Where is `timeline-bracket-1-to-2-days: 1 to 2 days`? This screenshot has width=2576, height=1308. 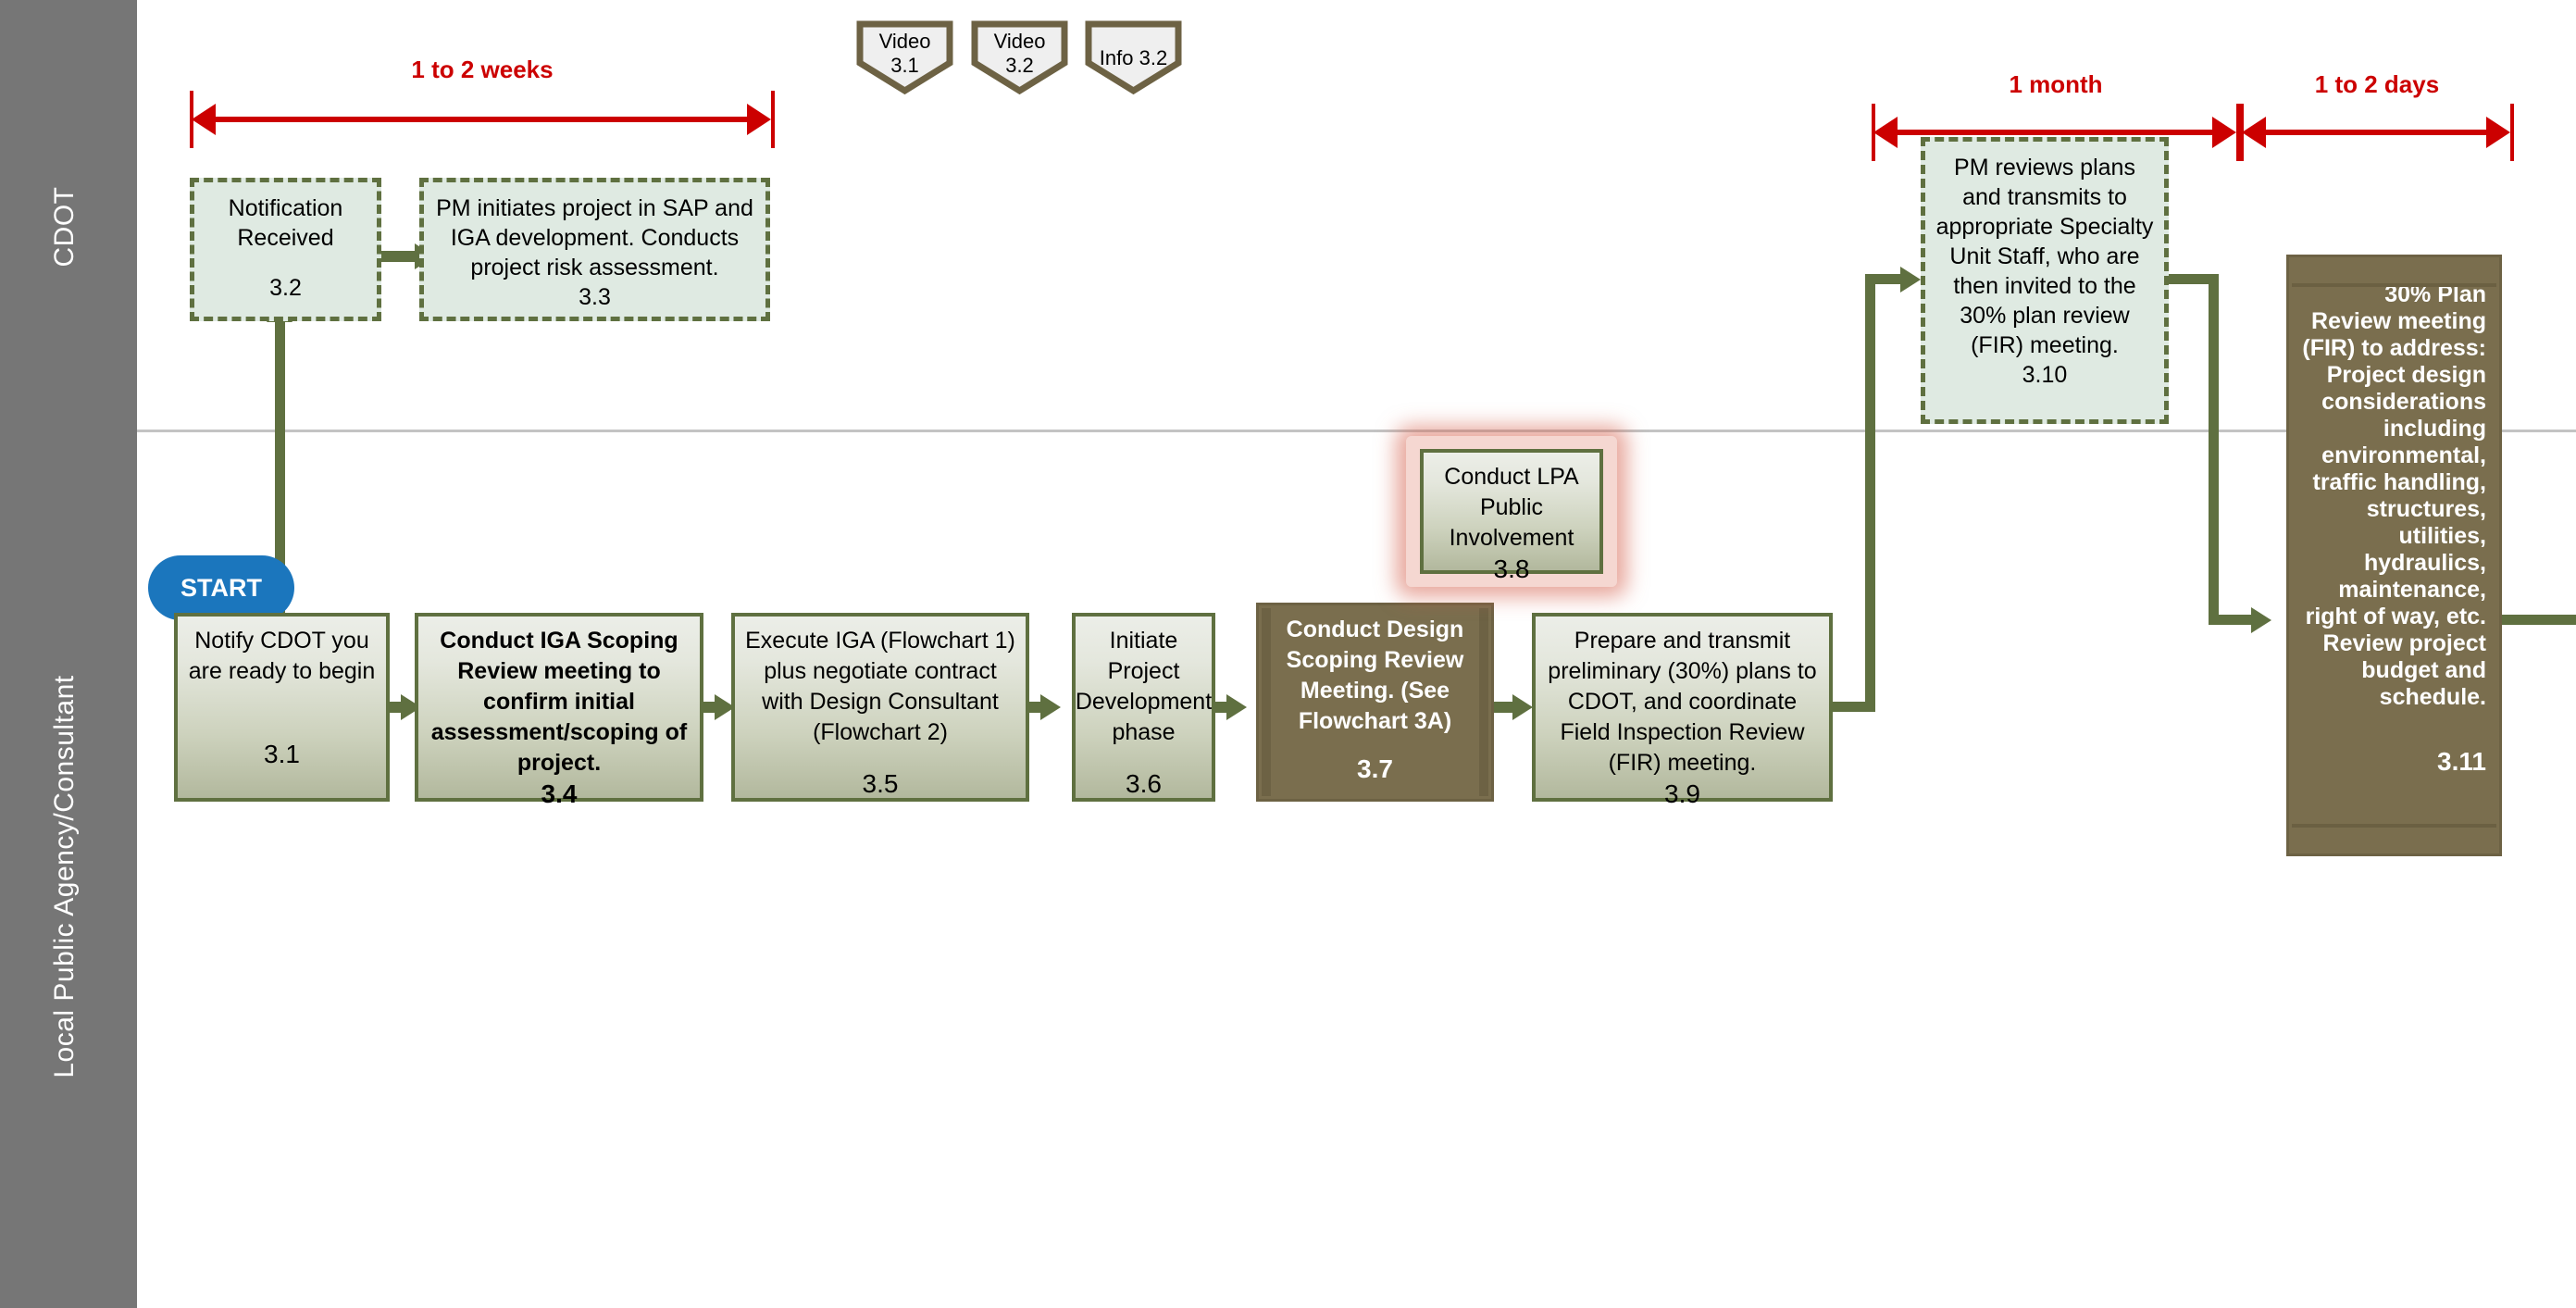
timeline-bracket-1-to-2-days: 1 to 2 days is located at coordinates (2377, 115).